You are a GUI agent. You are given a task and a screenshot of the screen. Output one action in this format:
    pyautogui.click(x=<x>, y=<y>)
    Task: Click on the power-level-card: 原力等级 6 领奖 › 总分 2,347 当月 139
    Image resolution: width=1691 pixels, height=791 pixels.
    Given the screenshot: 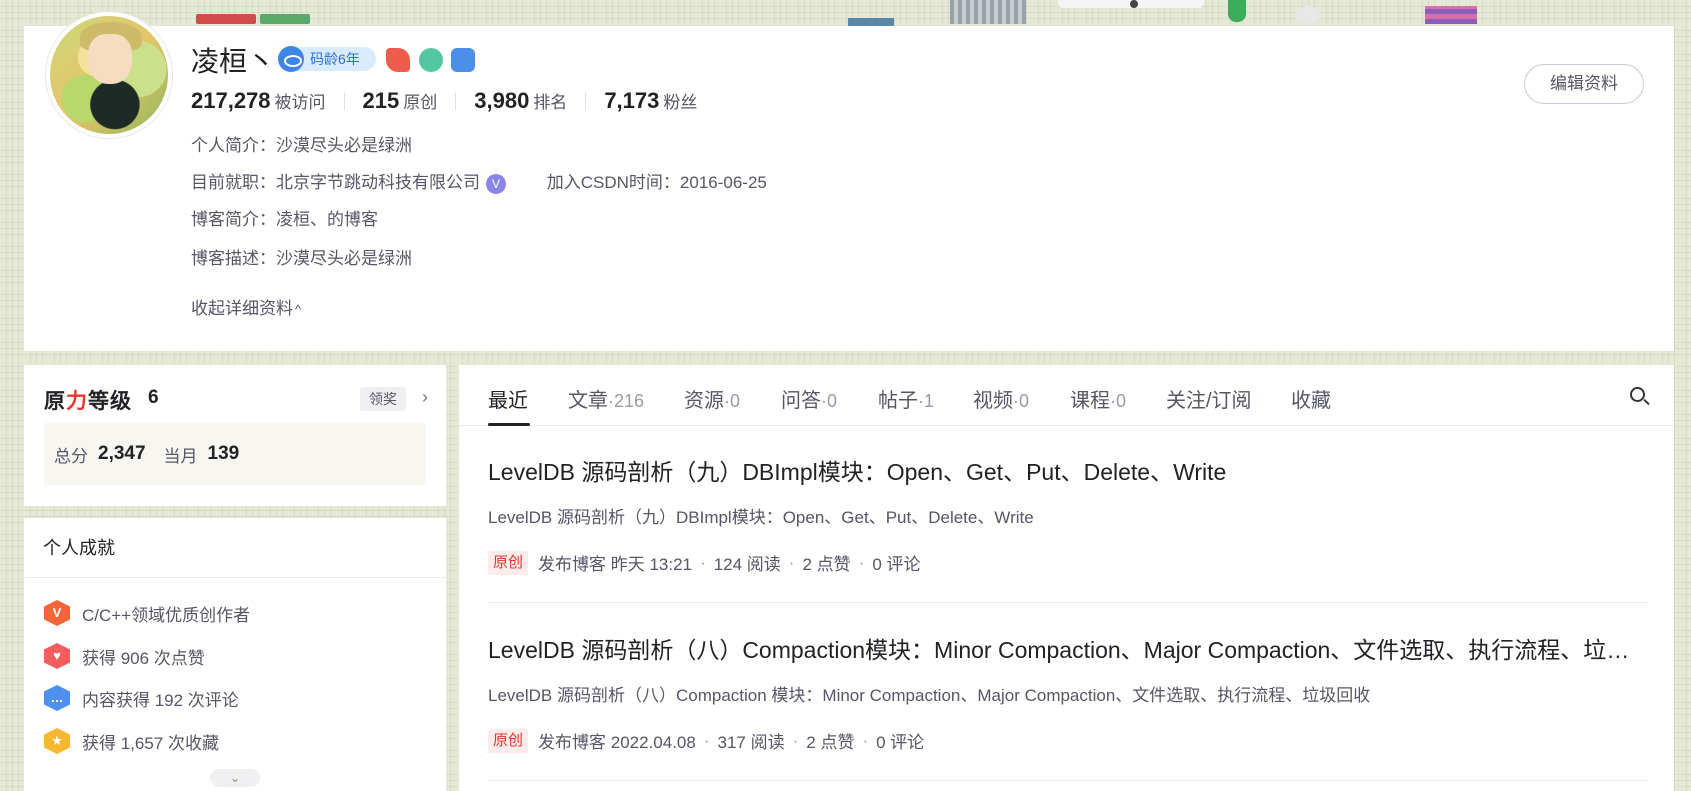 What is the action you would take?
    pyautogui.click(x=235, y=435)
    